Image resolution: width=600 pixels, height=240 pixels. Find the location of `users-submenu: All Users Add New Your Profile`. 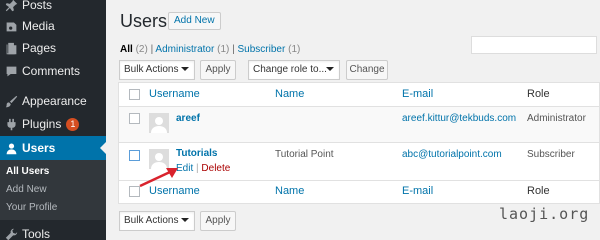

users-submenu: All Users Add New Your Profile is located at coordinates (53, 190).